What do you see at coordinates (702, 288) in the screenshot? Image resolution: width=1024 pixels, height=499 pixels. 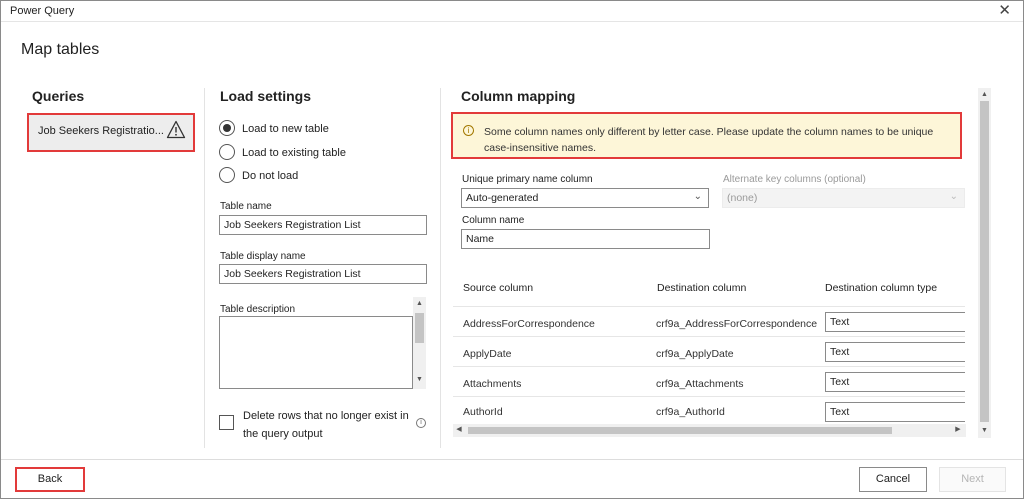 I see `header-destination-column: Destination column` at bounding box center [702, 288].